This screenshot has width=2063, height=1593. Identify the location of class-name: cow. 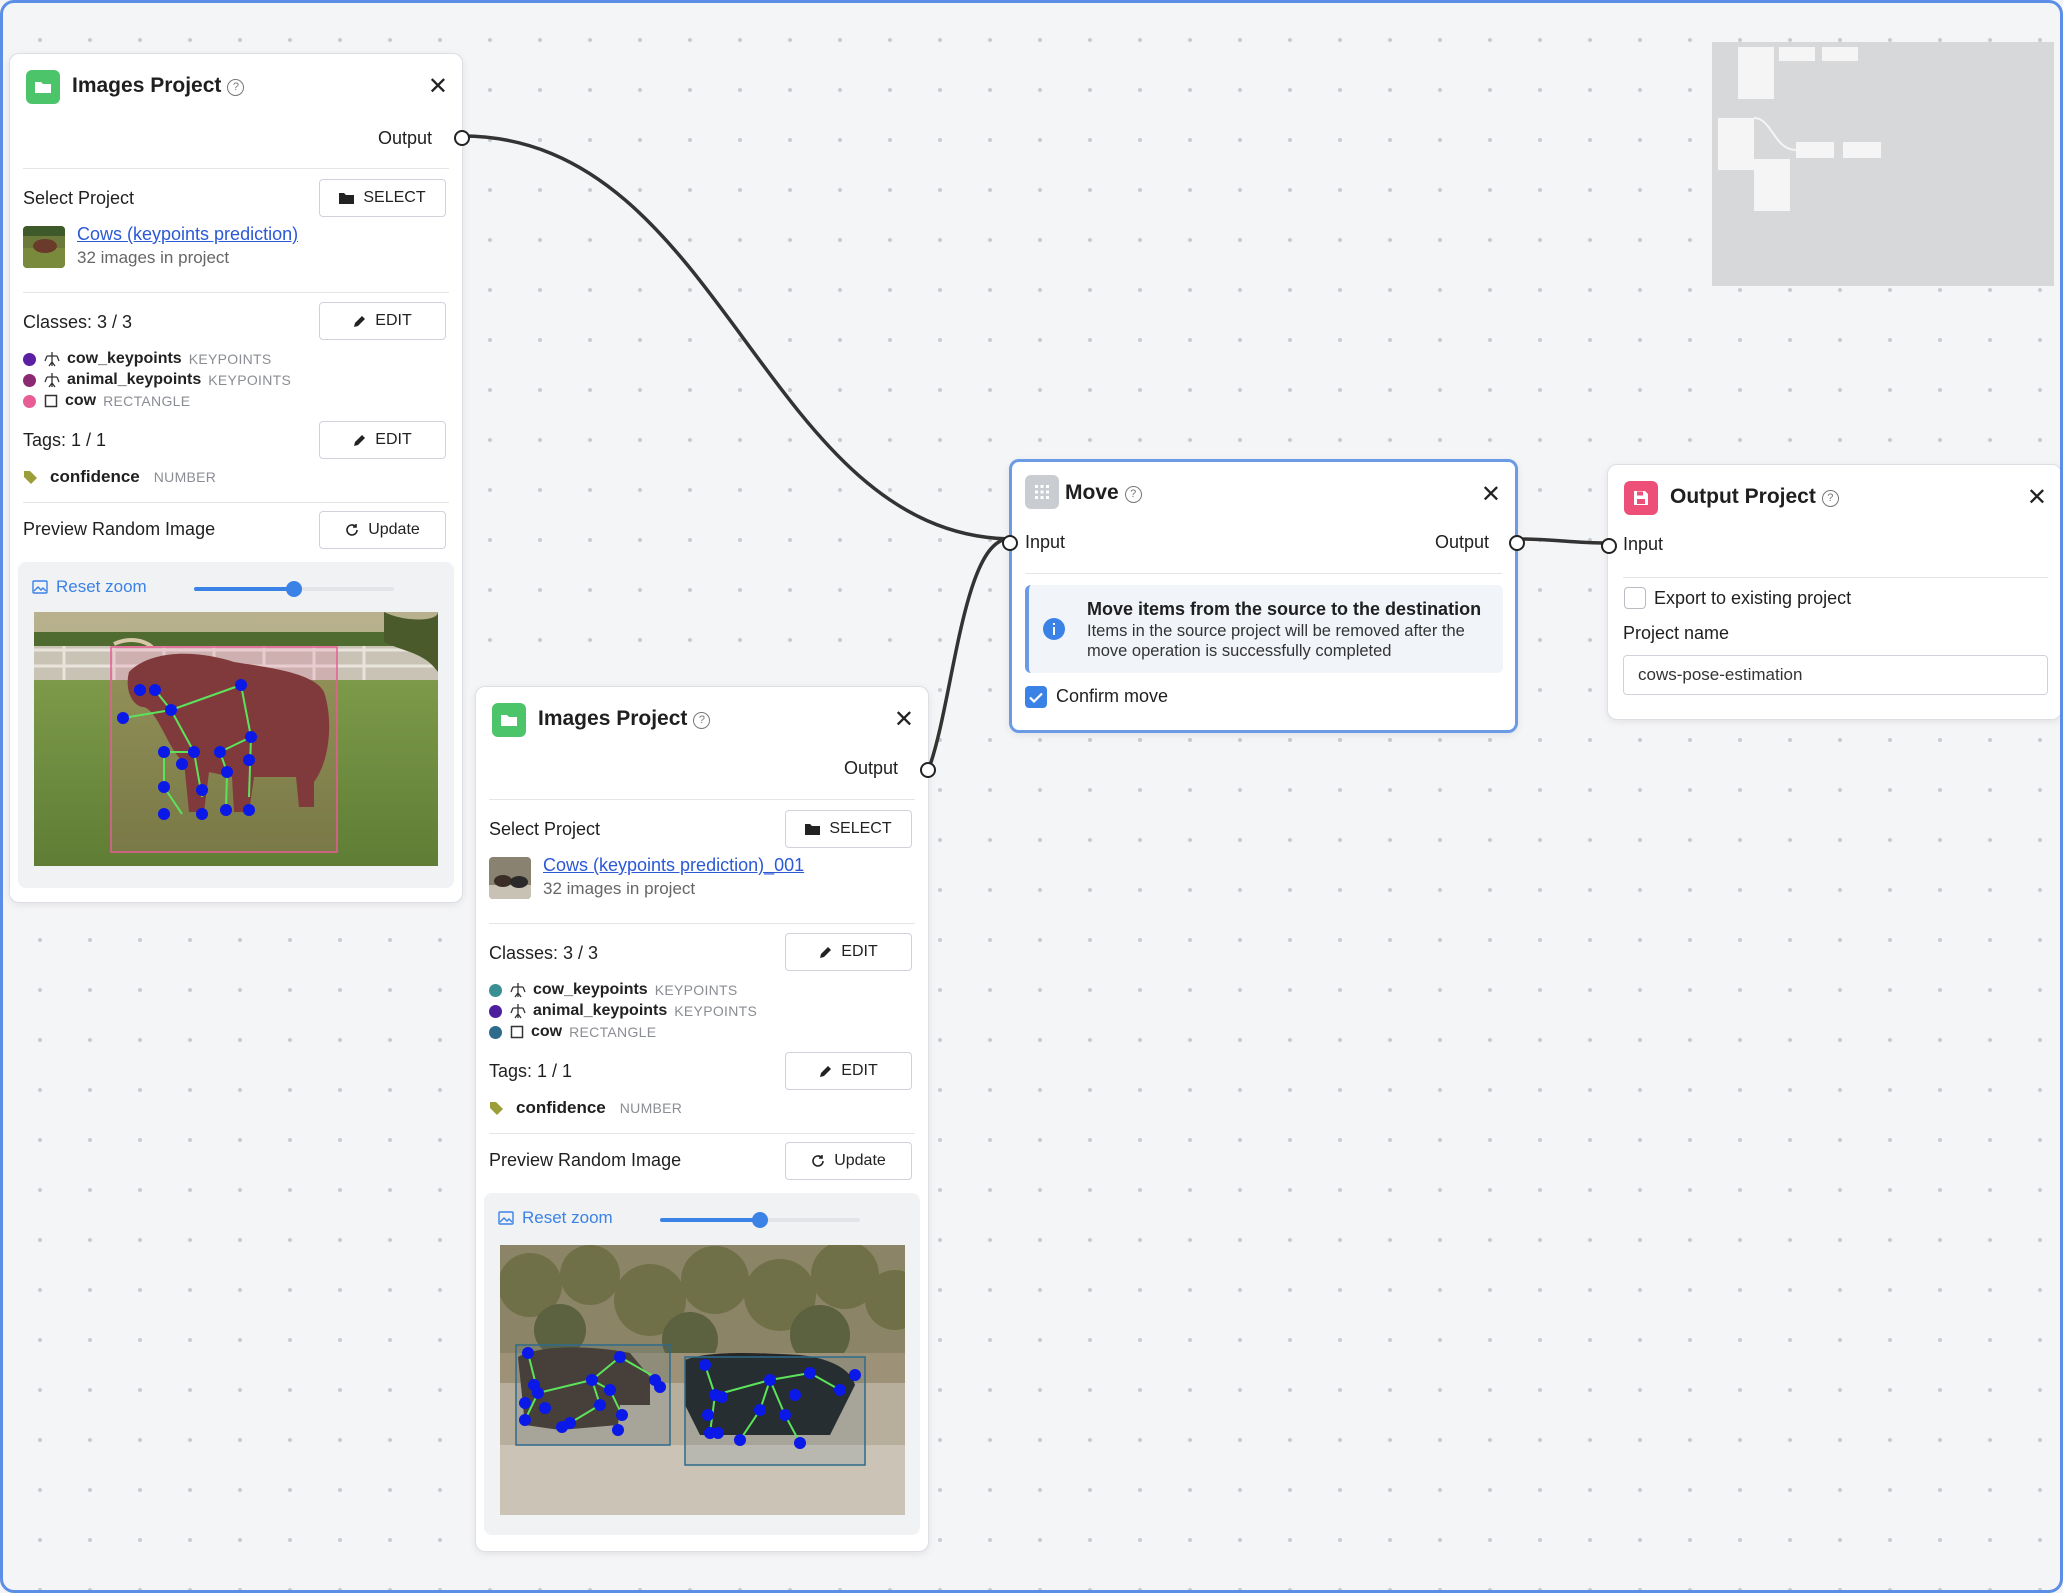
(81, 400).